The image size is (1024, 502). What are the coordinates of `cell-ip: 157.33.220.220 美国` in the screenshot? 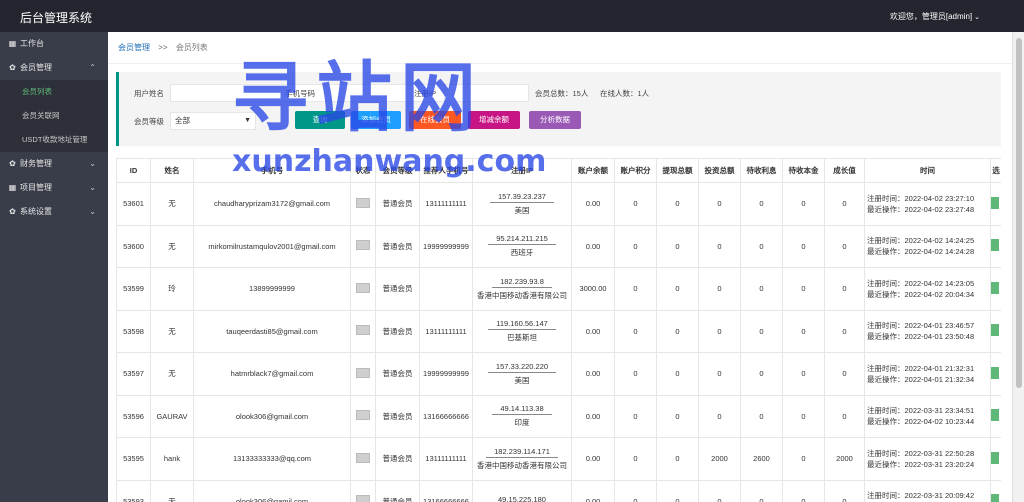 It's located at (522, 374).